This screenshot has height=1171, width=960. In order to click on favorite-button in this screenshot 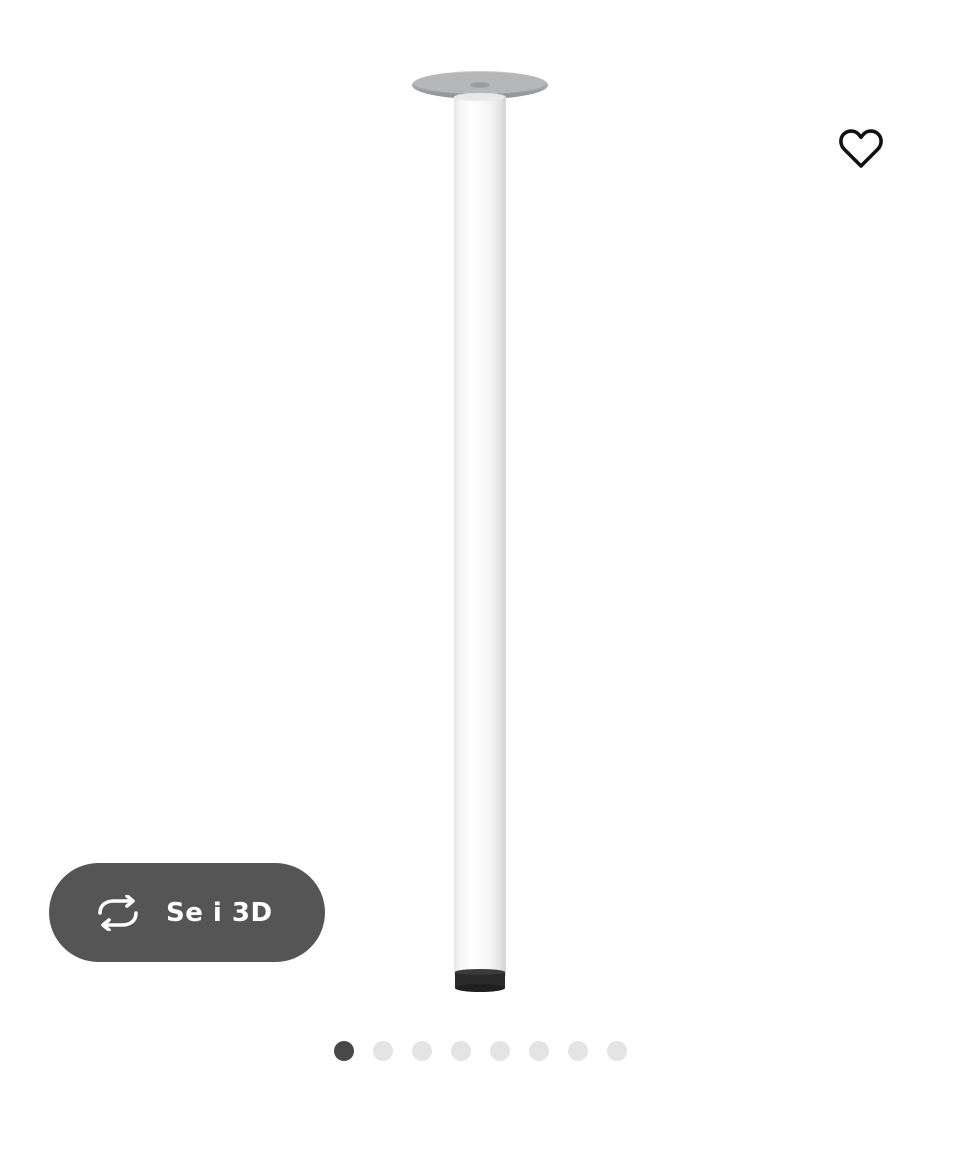, I will do `click(861, 149)`.